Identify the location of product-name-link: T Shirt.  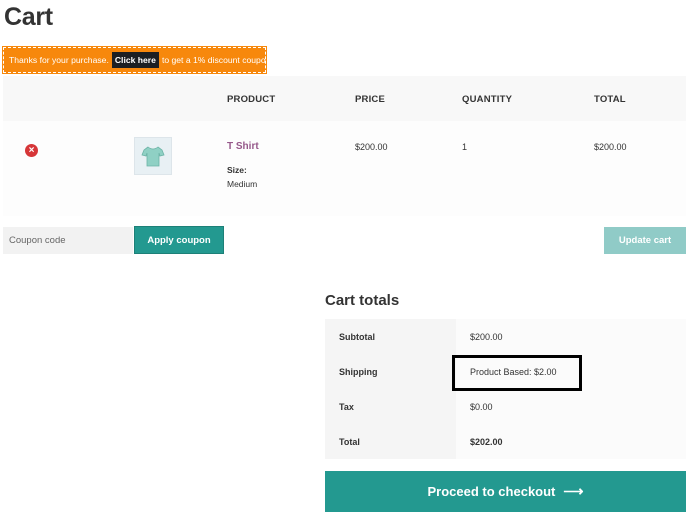
(243, 146).